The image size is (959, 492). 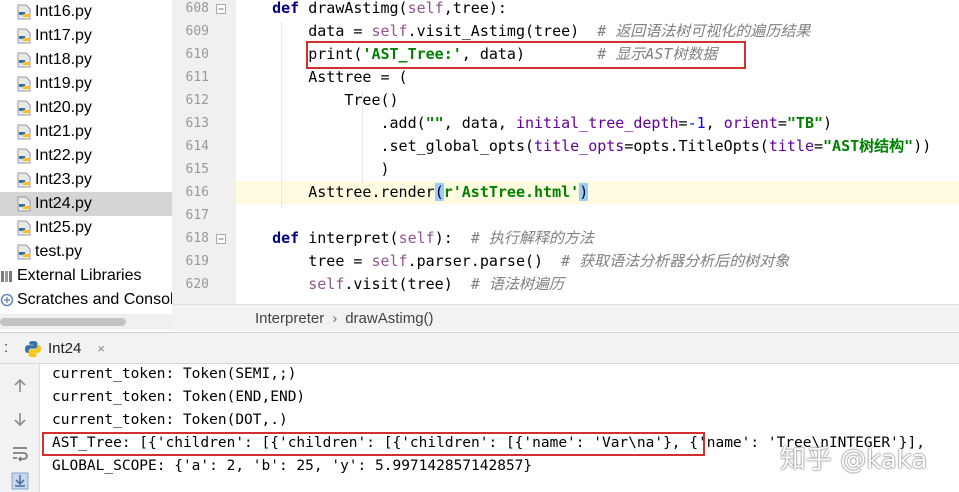 What do you see at coordinates (63, 179) in the screenshot?
I see `file-label: Int23.py` at bounding box center [63, 179].